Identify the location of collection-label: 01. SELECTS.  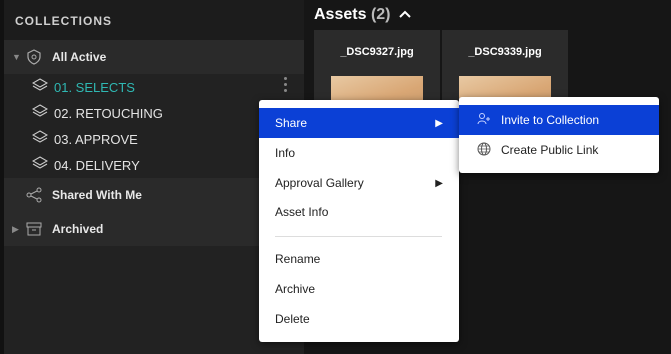
(94, 87).